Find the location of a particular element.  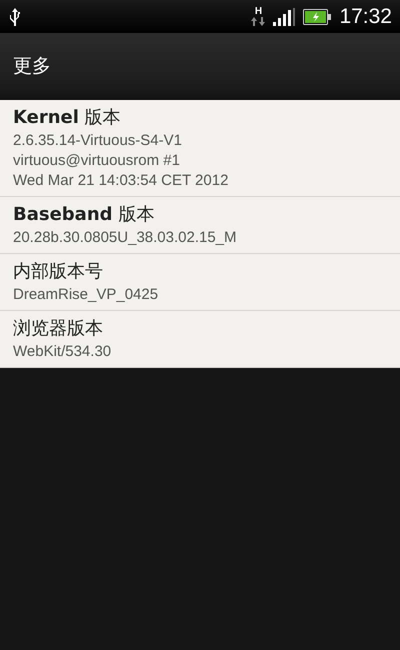

screen-title: 更多 is located at coordinates (32, 67).